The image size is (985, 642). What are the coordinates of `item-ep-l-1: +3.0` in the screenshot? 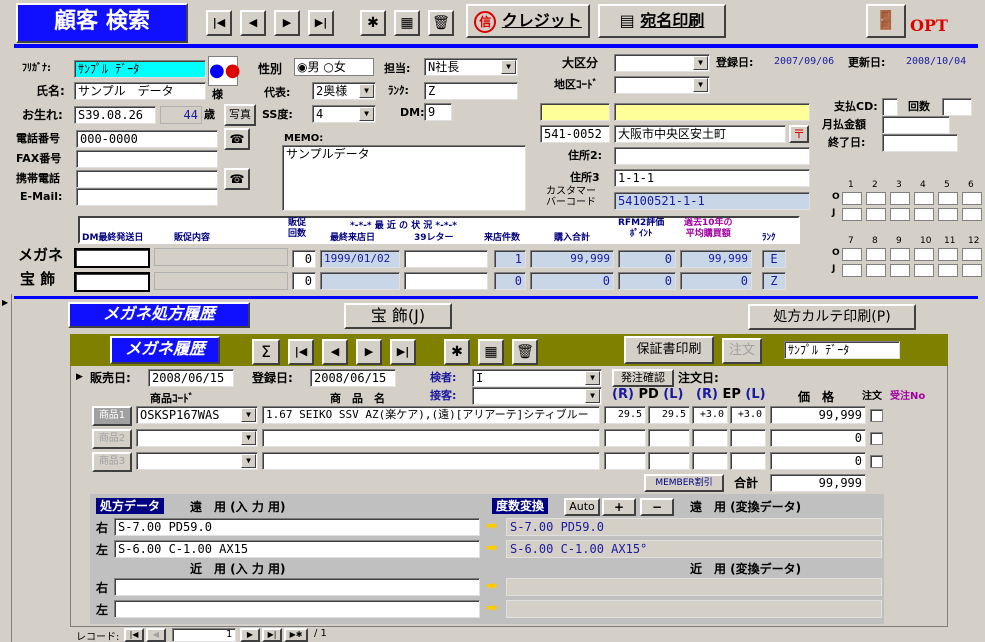 It's located at (748, 415).